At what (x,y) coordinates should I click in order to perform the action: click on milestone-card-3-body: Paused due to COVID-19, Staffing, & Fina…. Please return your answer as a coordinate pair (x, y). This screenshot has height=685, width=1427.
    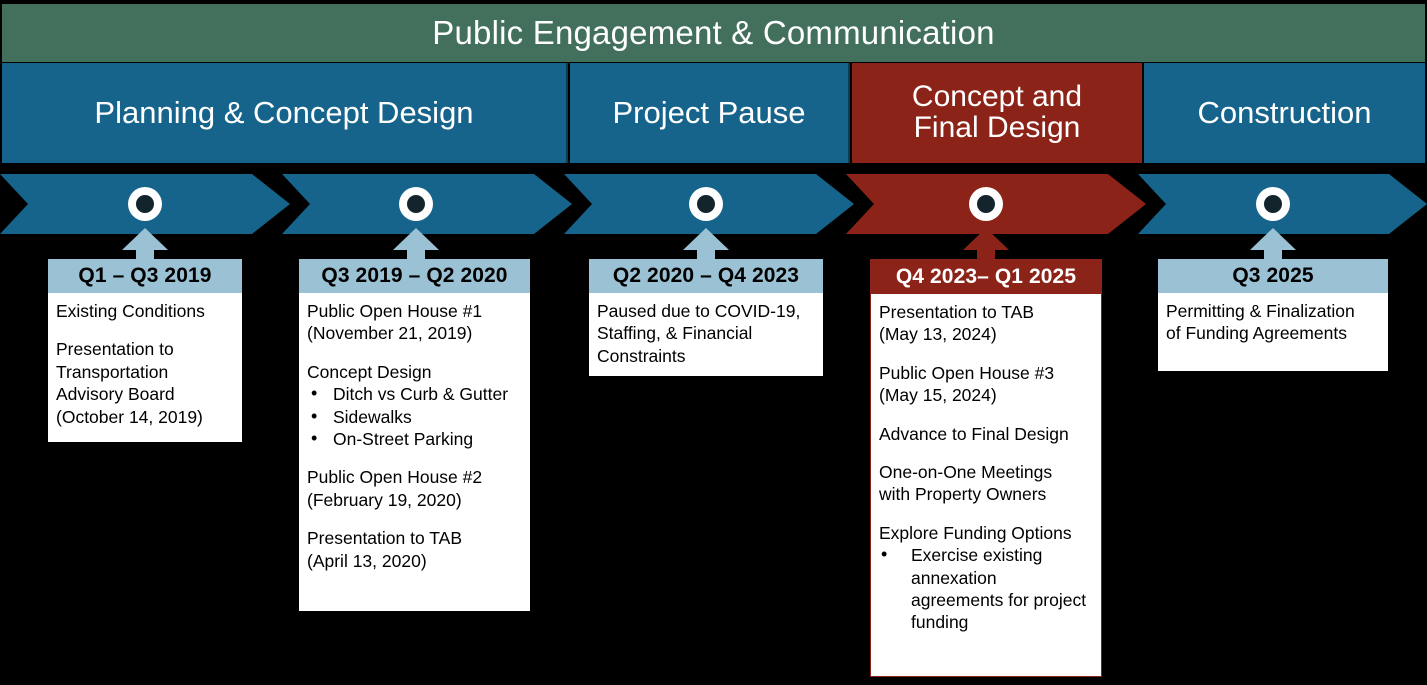
    Looking at the image, I should click on (706, 334).